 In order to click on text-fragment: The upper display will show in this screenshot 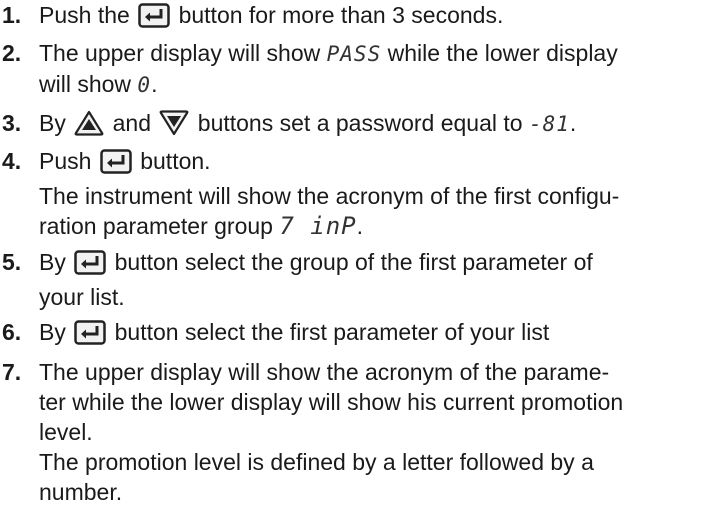, I will do `click(183, 53)`.